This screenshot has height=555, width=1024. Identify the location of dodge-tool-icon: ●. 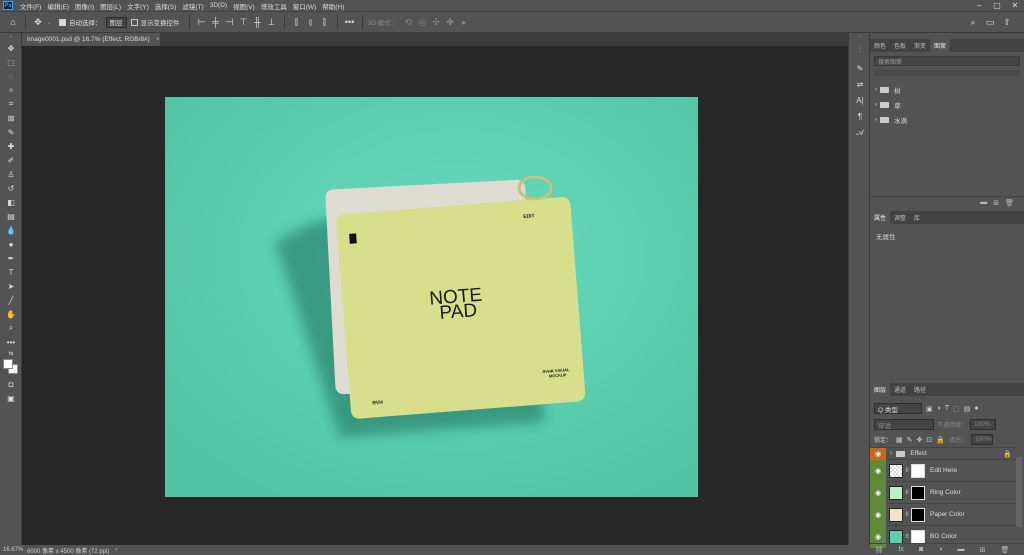
(11, 244).